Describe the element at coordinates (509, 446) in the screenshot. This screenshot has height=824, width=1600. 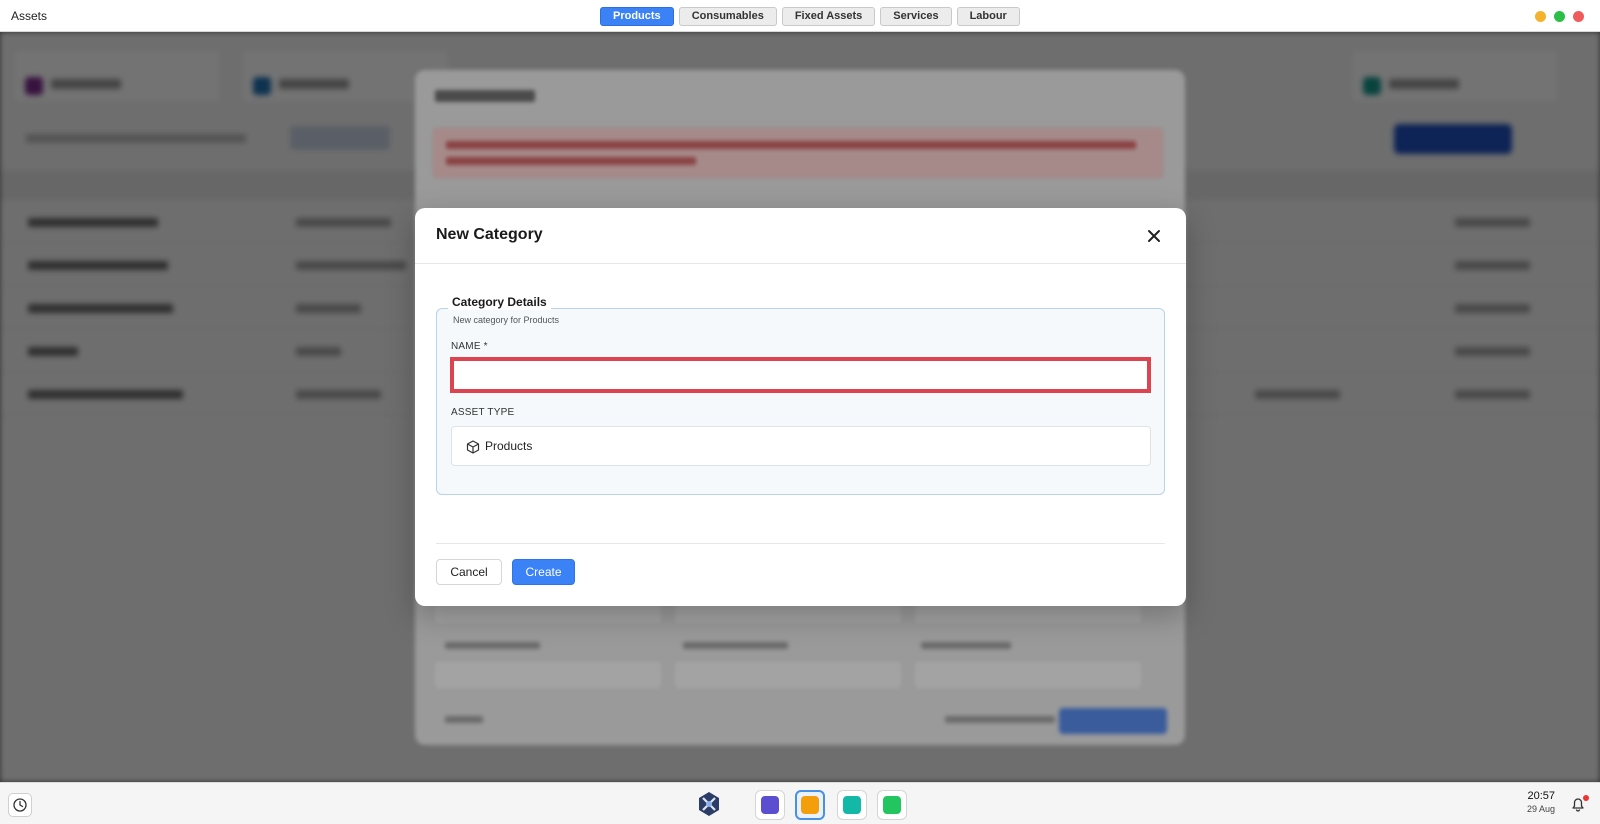
I see `asset-type-value: Products` at that location.